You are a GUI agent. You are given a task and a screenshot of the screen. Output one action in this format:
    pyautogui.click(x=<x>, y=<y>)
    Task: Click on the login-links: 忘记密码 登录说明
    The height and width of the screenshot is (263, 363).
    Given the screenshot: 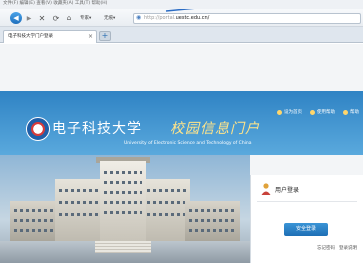 What is the action you would take?
    pyautogui.click(x=337, y=248)
    